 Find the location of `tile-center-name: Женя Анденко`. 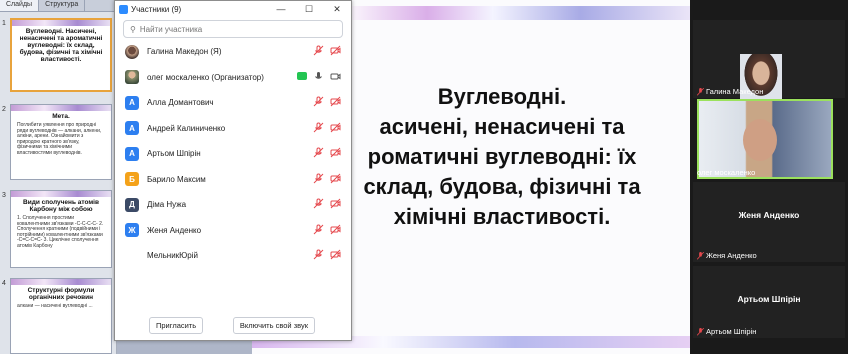

tile-center-name: Женя Анденко is located at coordinates (769, 215).